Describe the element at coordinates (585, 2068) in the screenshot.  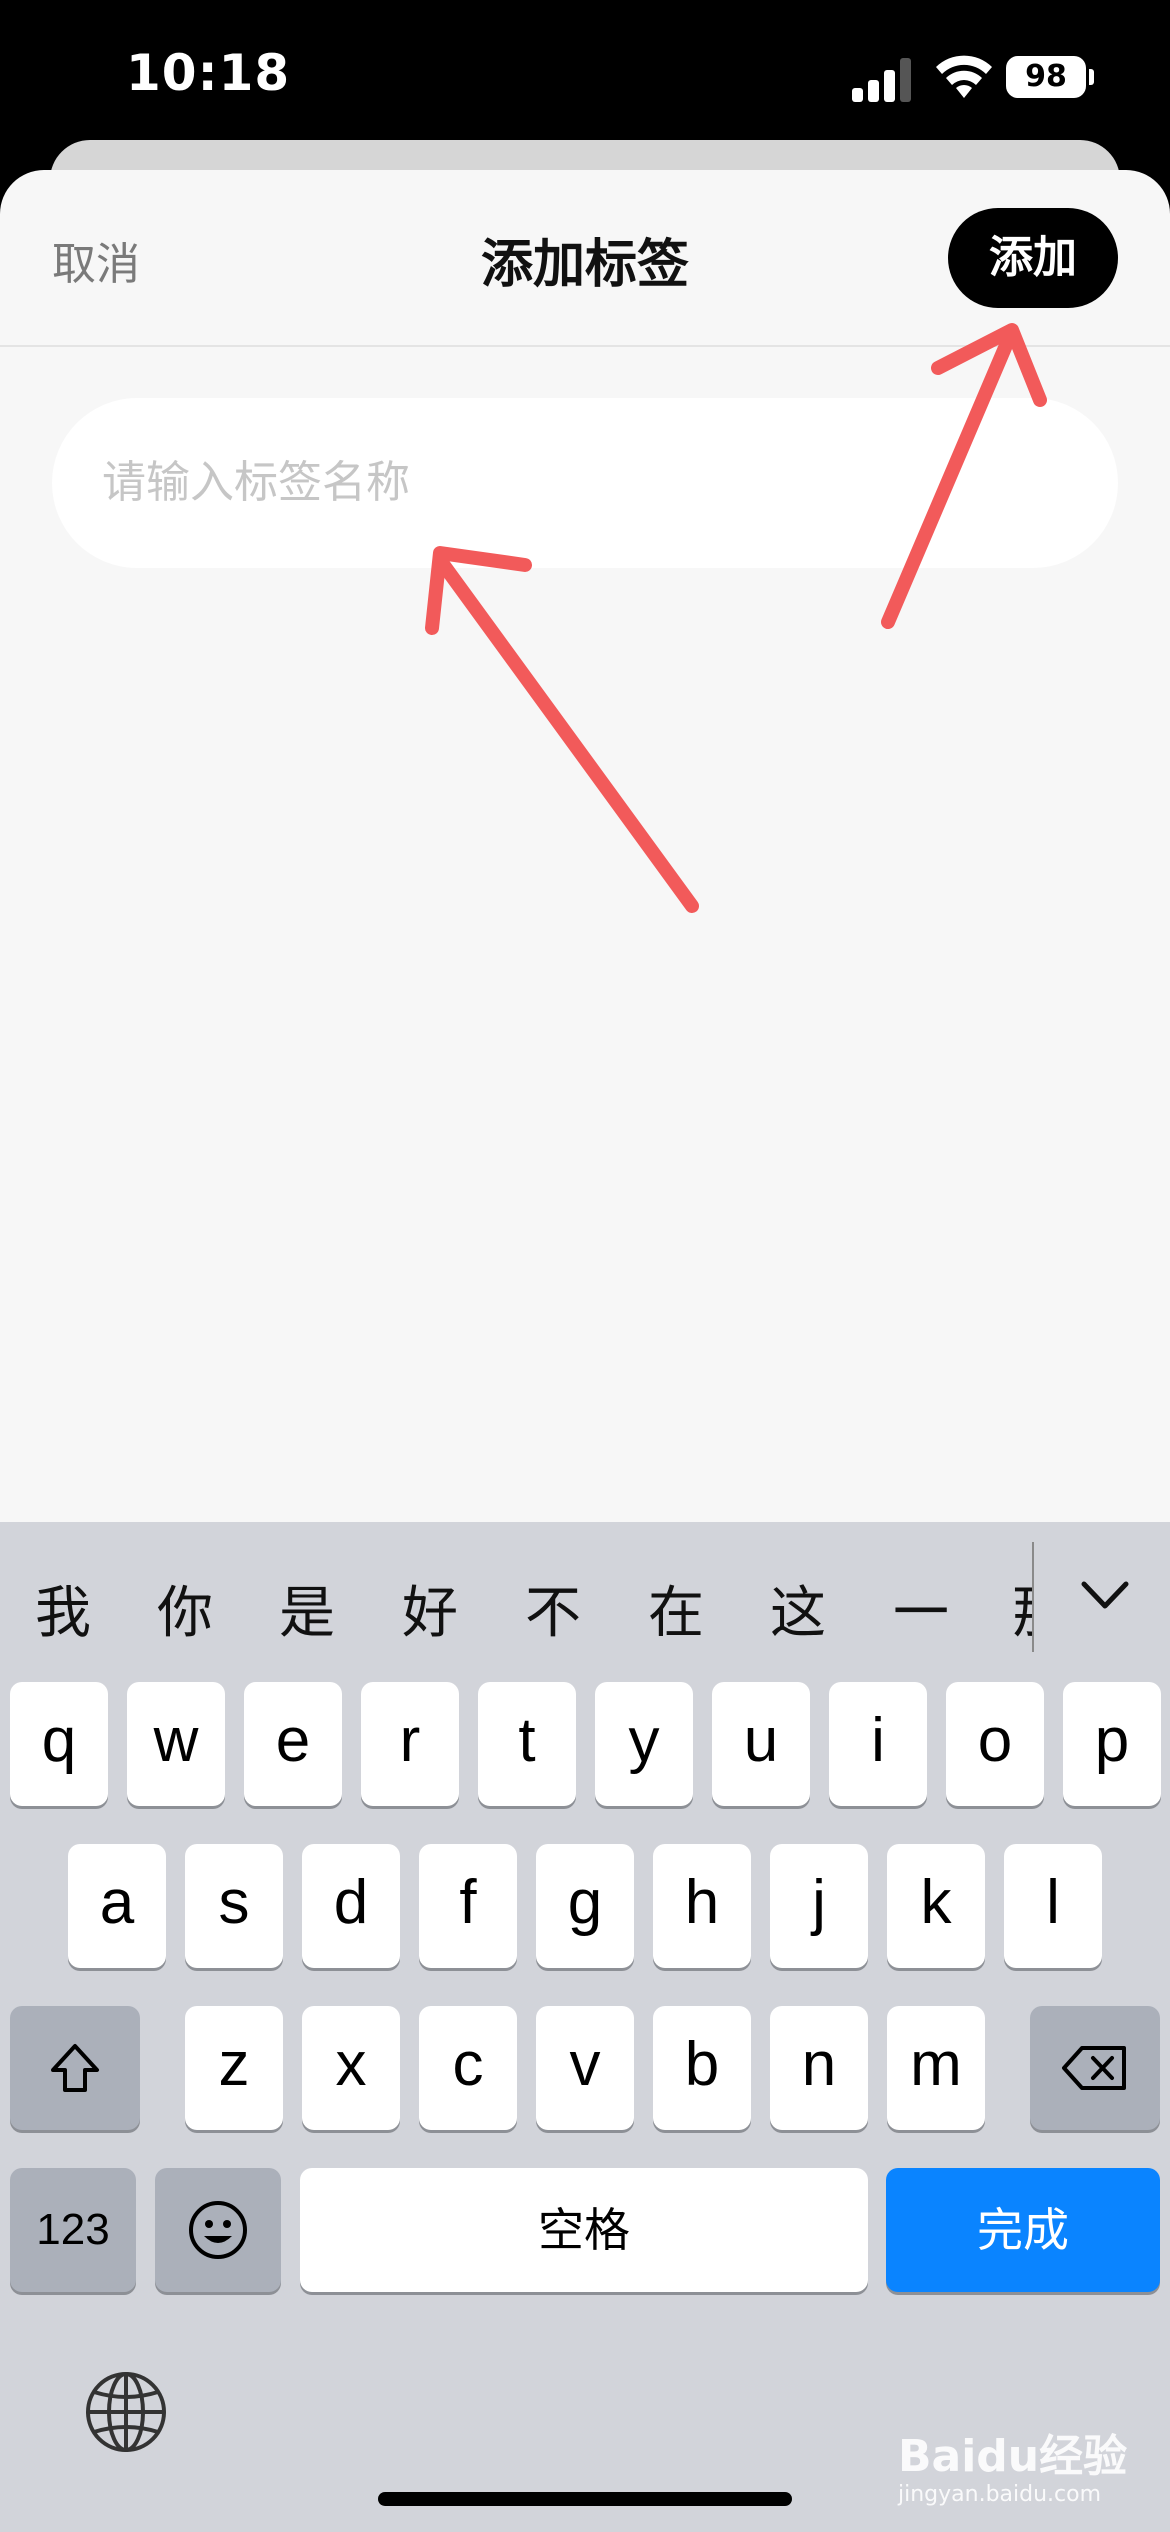
I see `key-v: v` at that location.